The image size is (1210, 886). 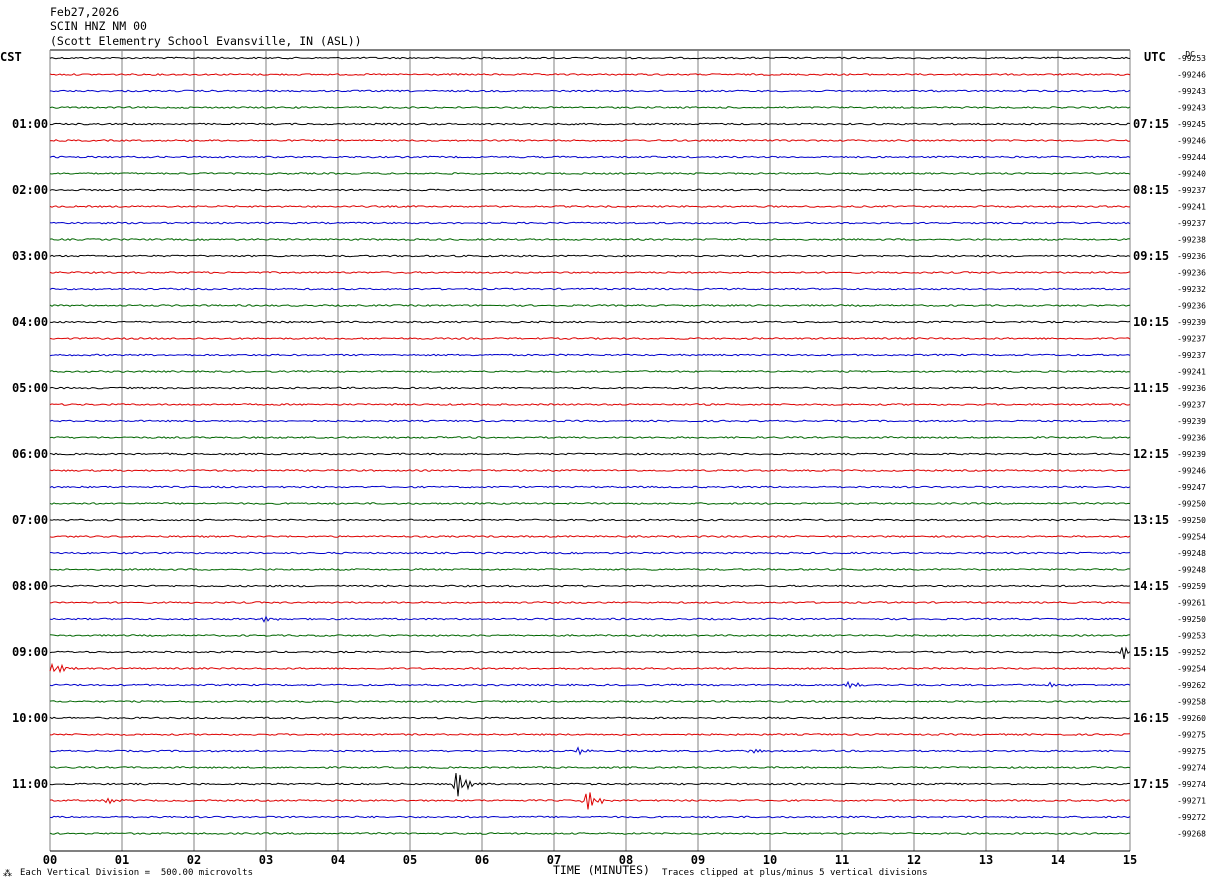 What do you see at coordinates (1151, 190) in the screenshot?
I see `right-hour-label: 08:15` at bounding box center [1151, 190].